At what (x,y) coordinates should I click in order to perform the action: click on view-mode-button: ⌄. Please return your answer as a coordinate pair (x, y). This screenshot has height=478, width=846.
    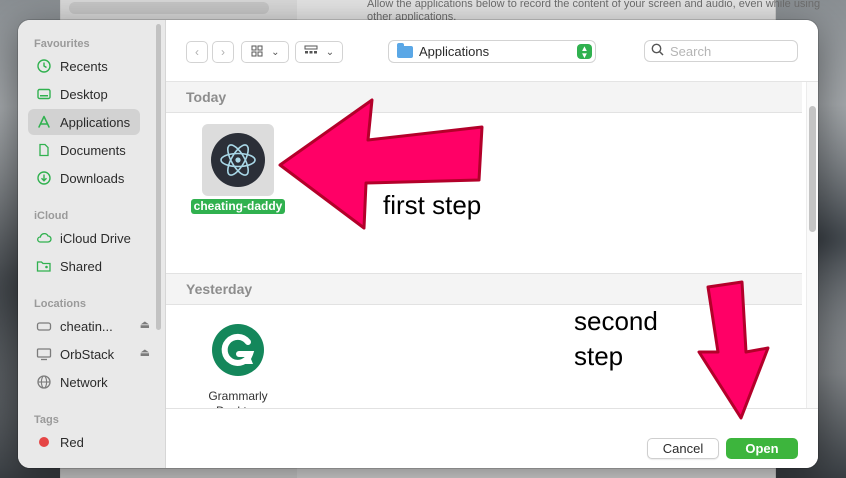
    Looking at the image, I should click on (265, 52).